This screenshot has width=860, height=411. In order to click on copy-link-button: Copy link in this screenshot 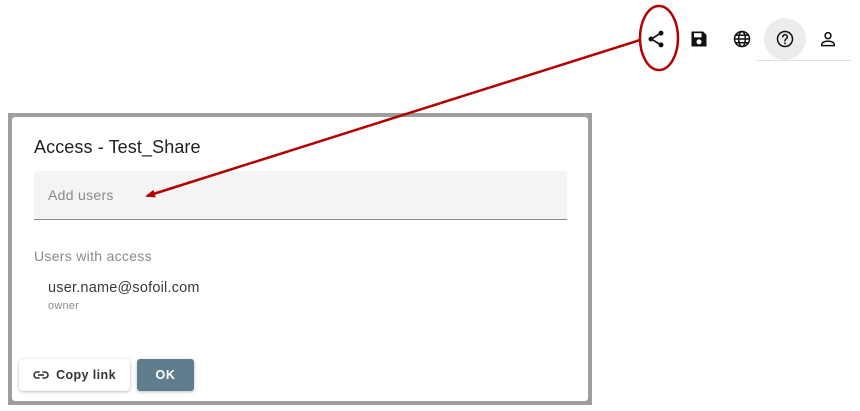, I will do `click(74, 375)`.